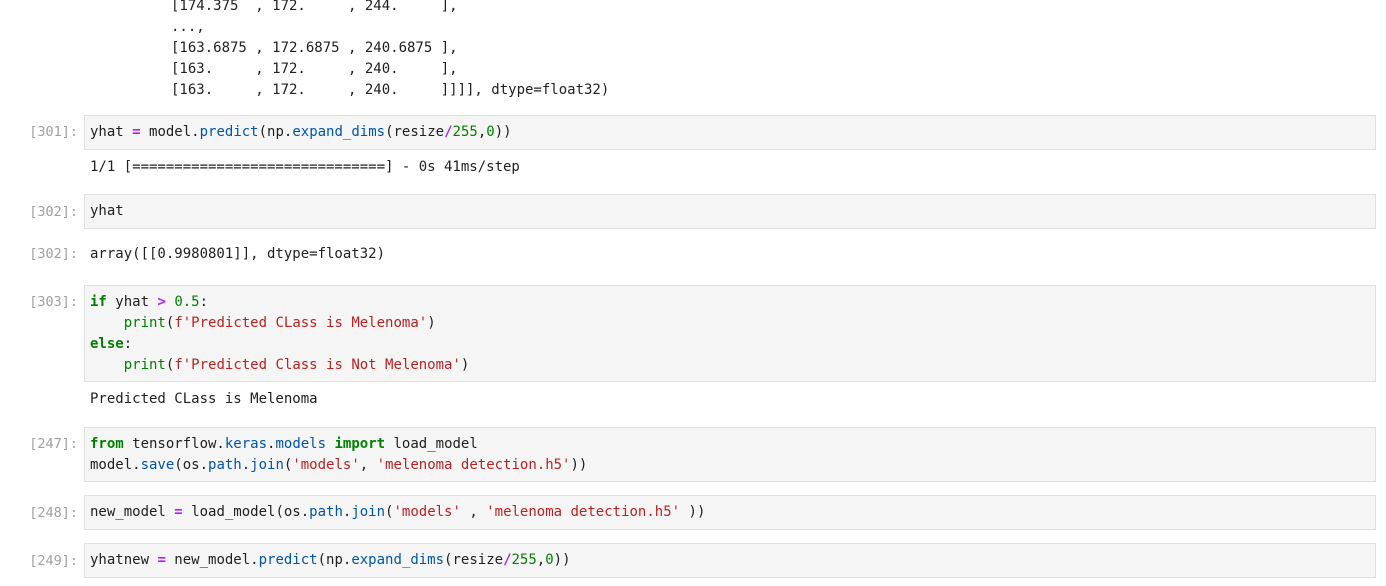  Describe the element at coordinates (161, 302) in the screenshot. I see `code-token: >` at that location.